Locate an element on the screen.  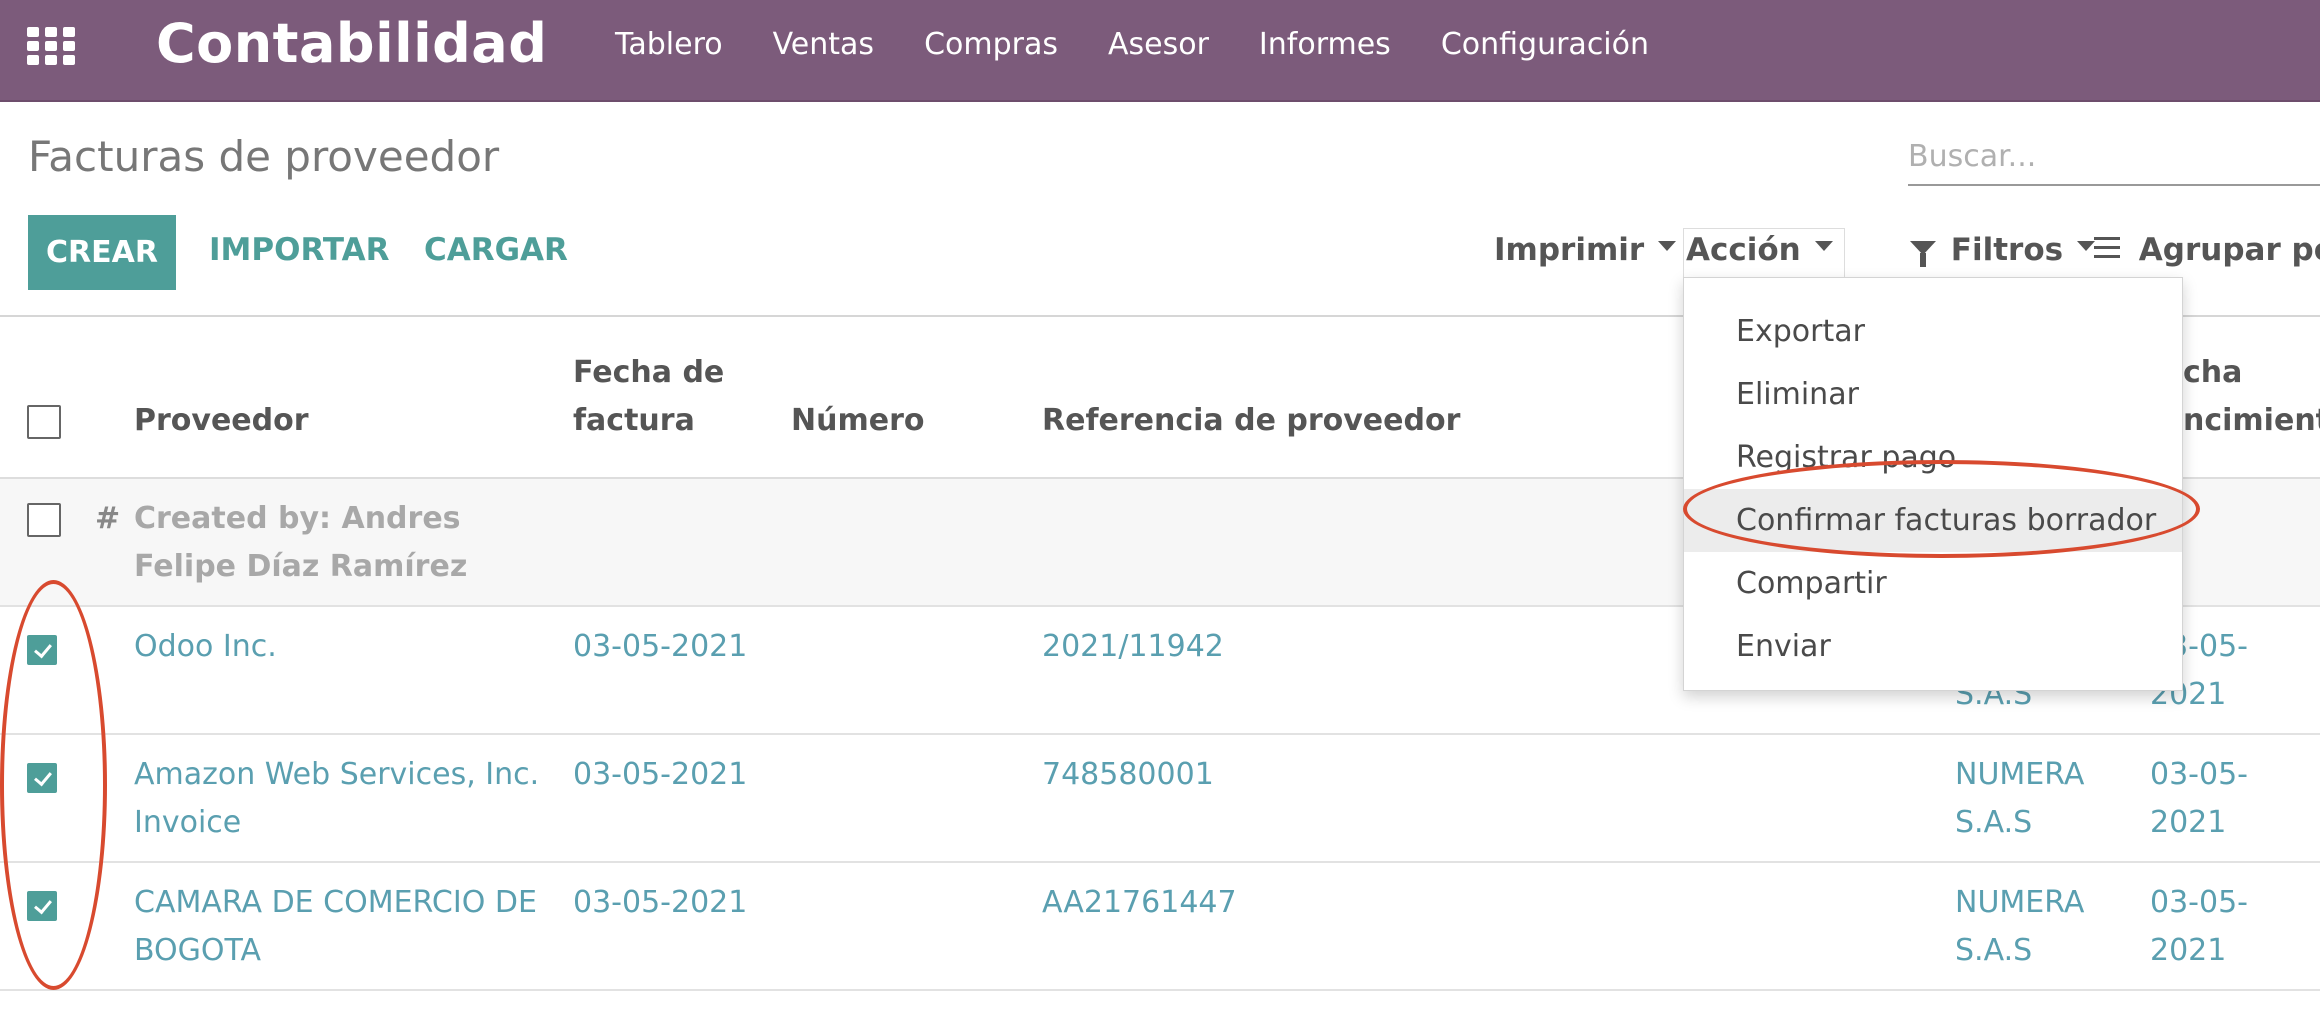
print-label: Imprimir is located at coordinates (1569, 250).